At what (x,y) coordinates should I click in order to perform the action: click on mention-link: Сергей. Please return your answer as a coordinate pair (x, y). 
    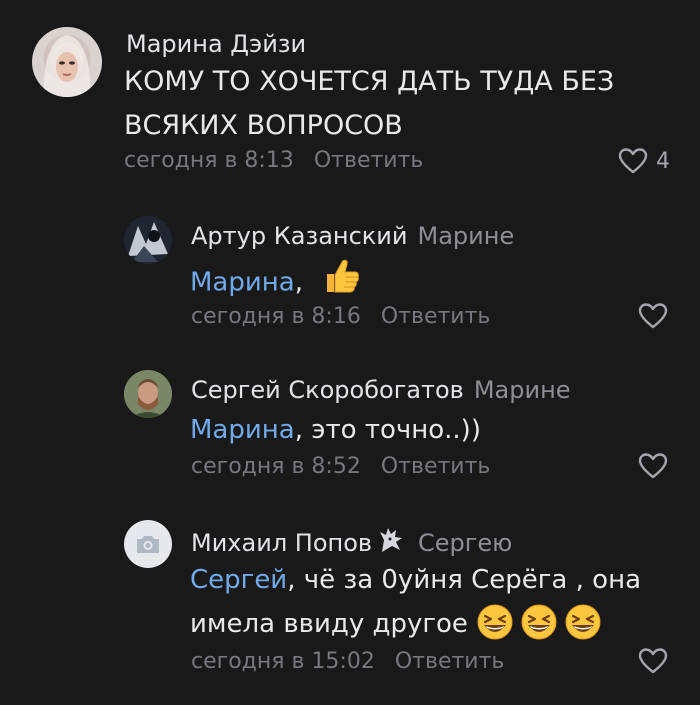
    Looking at the image, I should click on (238, 580).